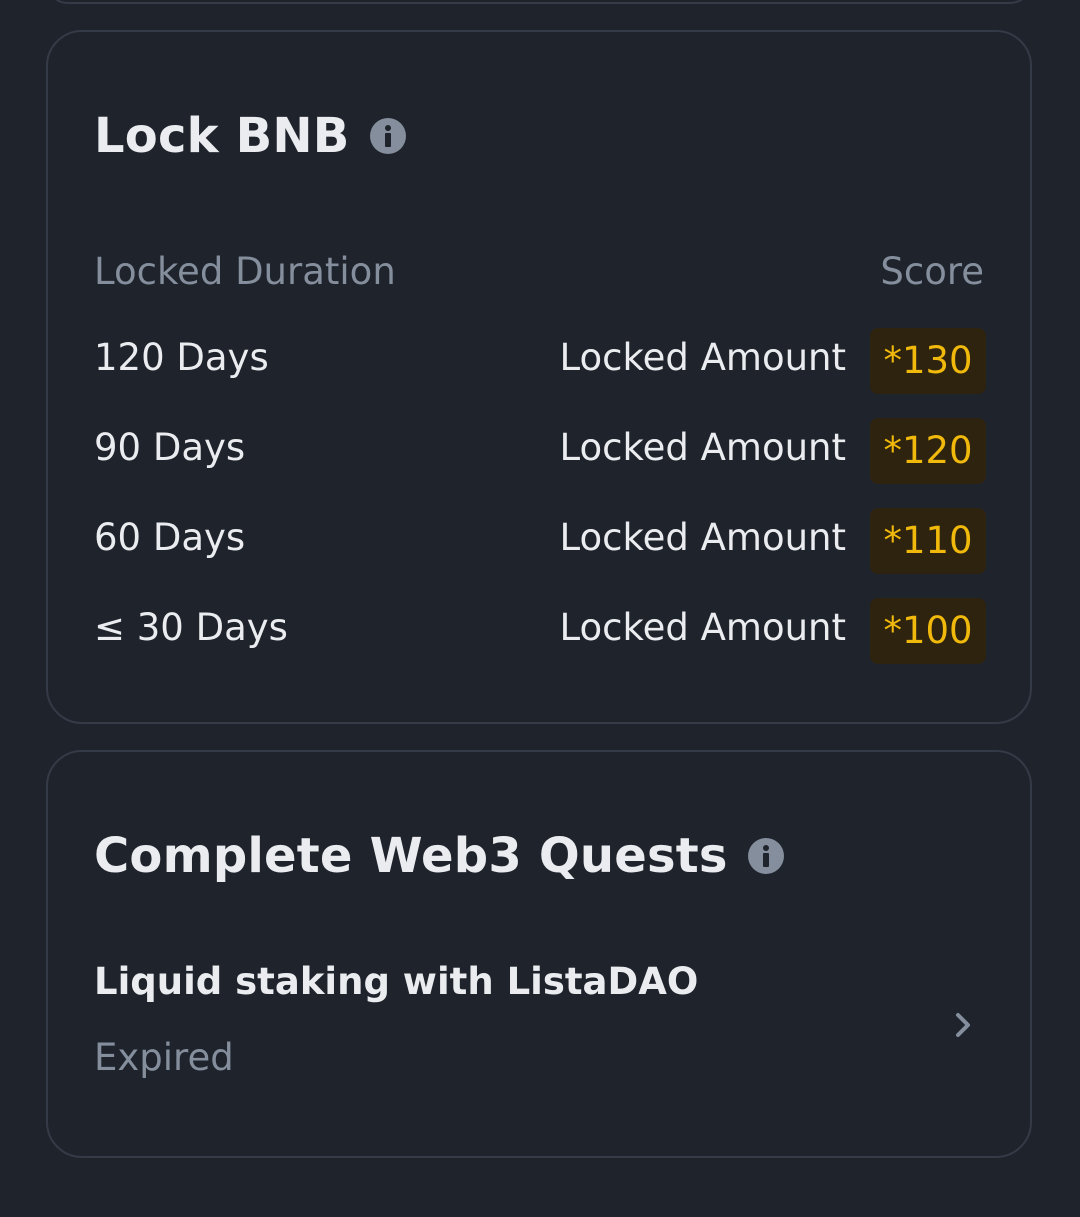  I want to click on lock-row: 120 Days Locked Amount *130, so click(540, 361).